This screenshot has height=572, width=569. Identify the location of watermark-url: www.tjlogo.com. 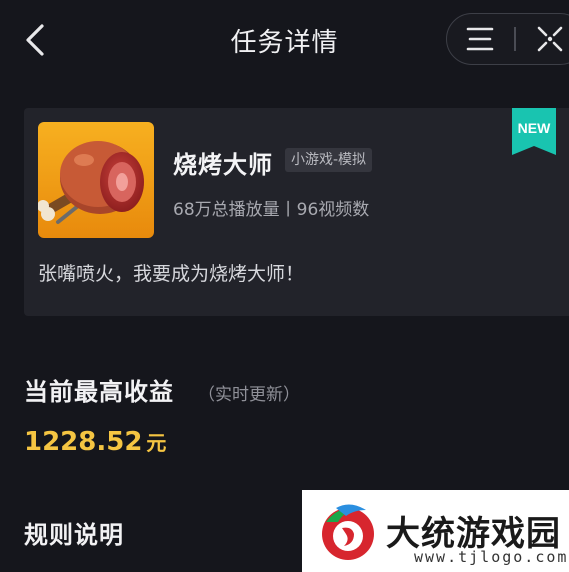
(491, 557).